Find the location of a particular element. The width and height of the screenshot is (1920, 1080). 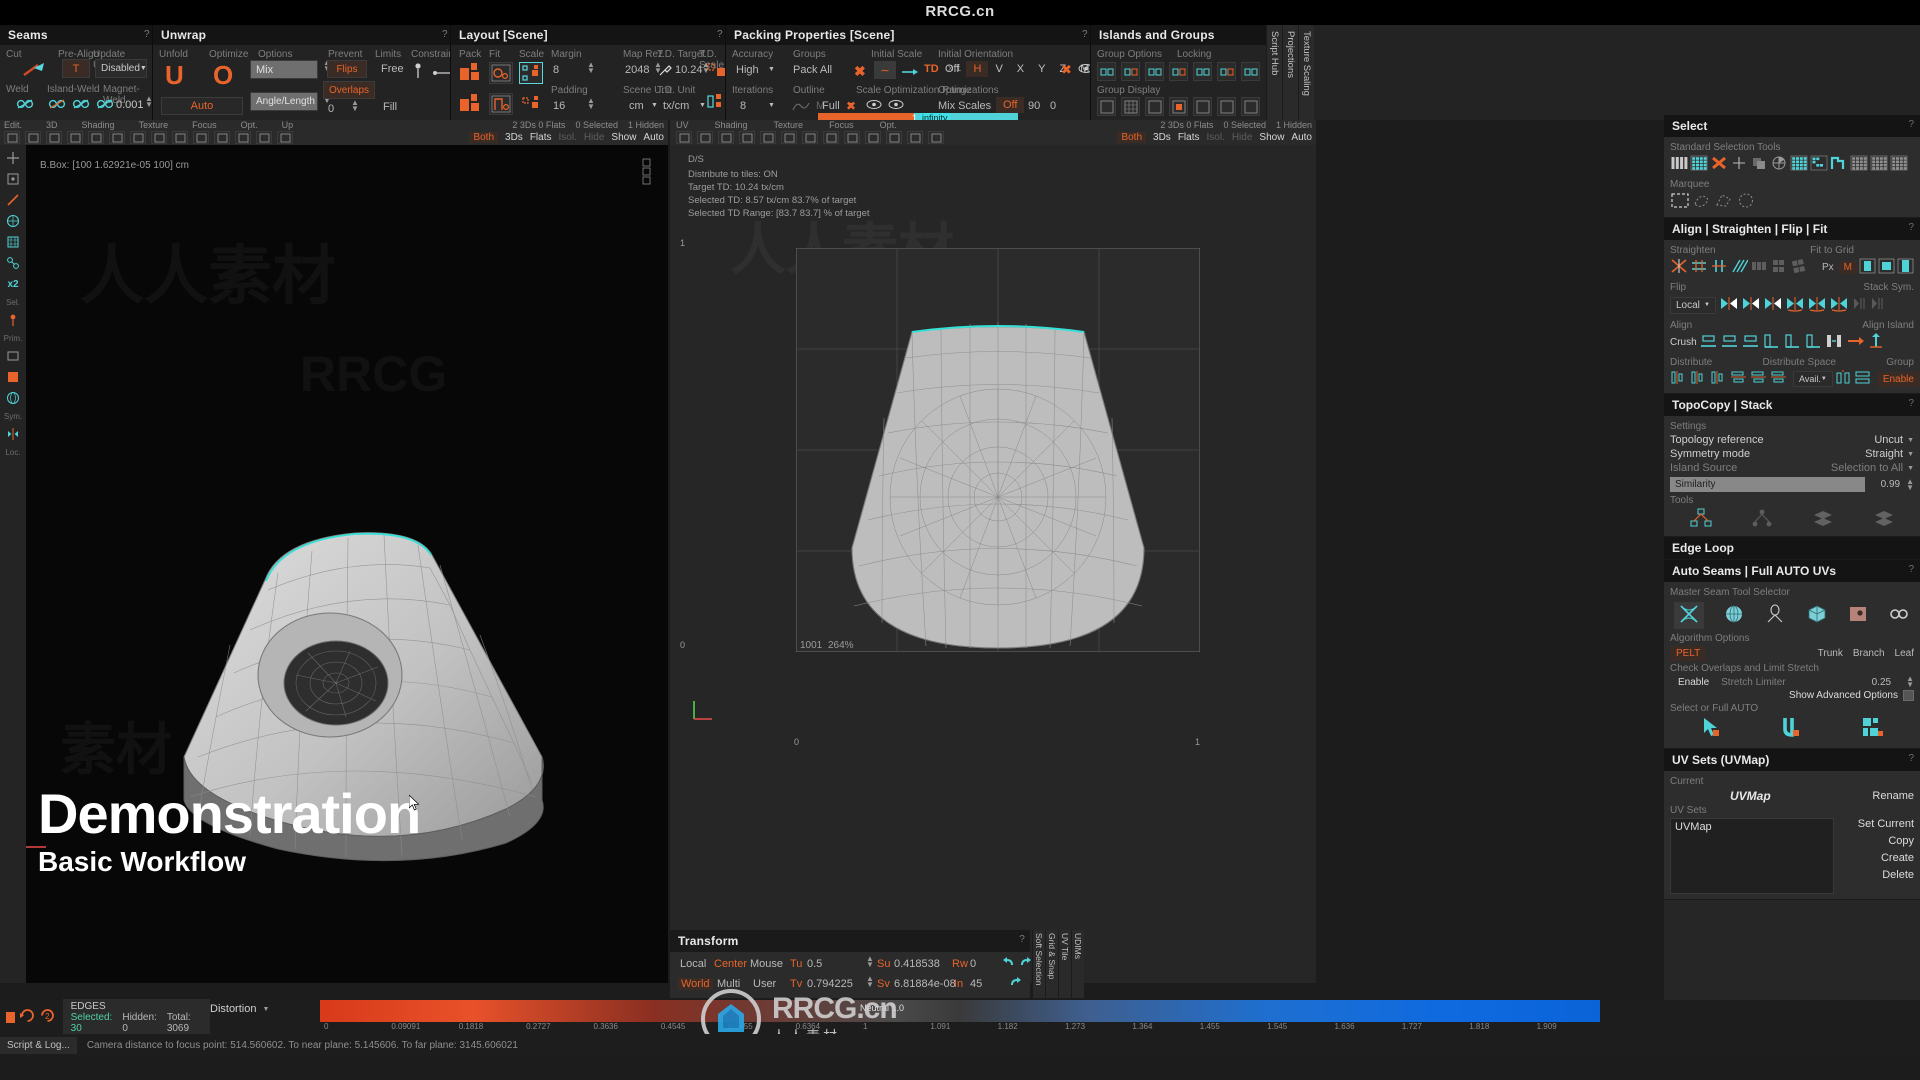

transform-help-icon: ? is located at coordinates (1022, 939).